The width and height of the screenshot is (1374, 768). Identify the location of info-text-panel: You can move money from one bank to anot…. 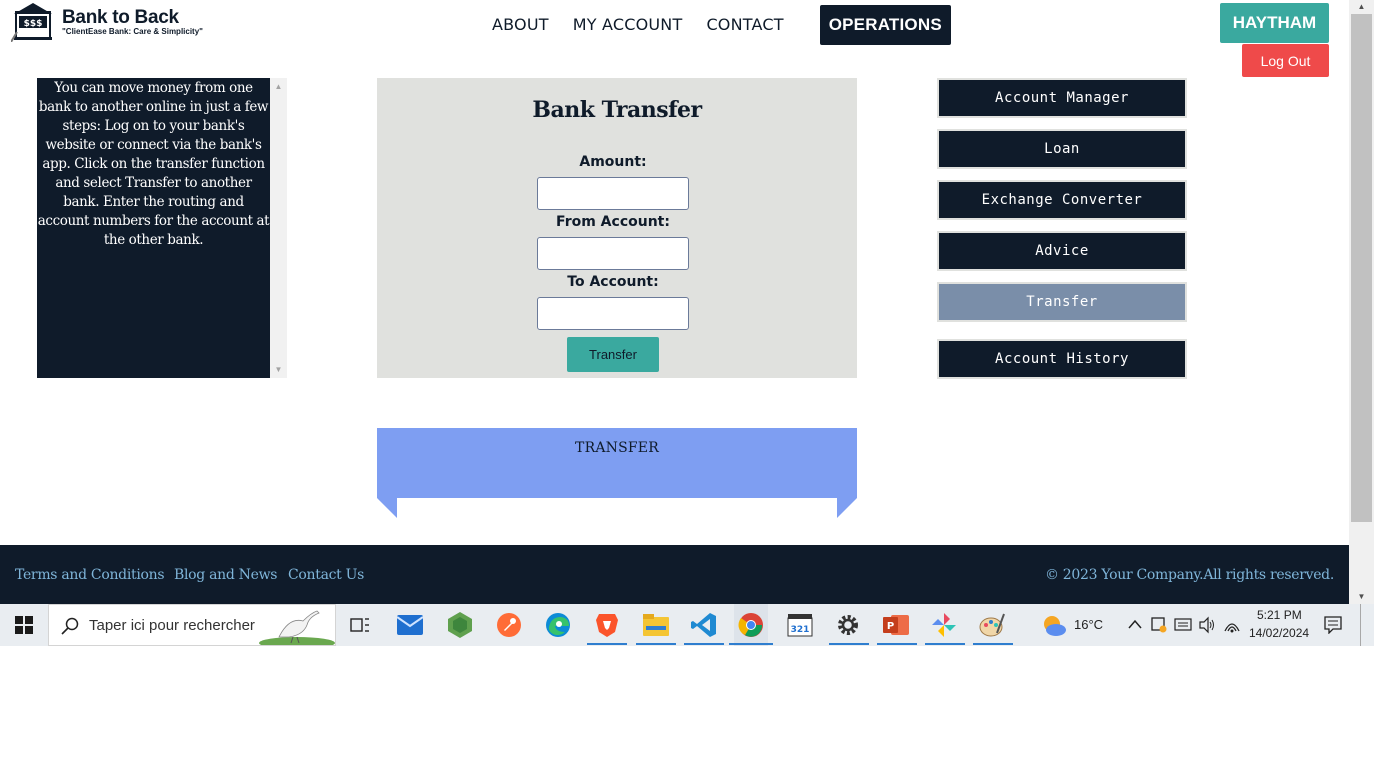
(153, 228).